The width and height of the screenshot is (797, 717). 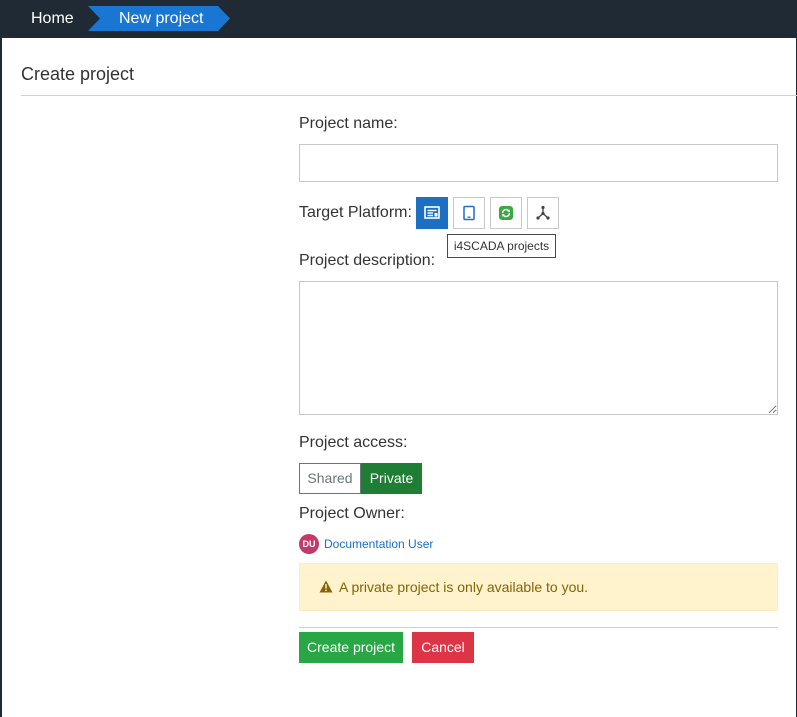 I want to click on platform-refresh-button, so click(x=506, y=213).